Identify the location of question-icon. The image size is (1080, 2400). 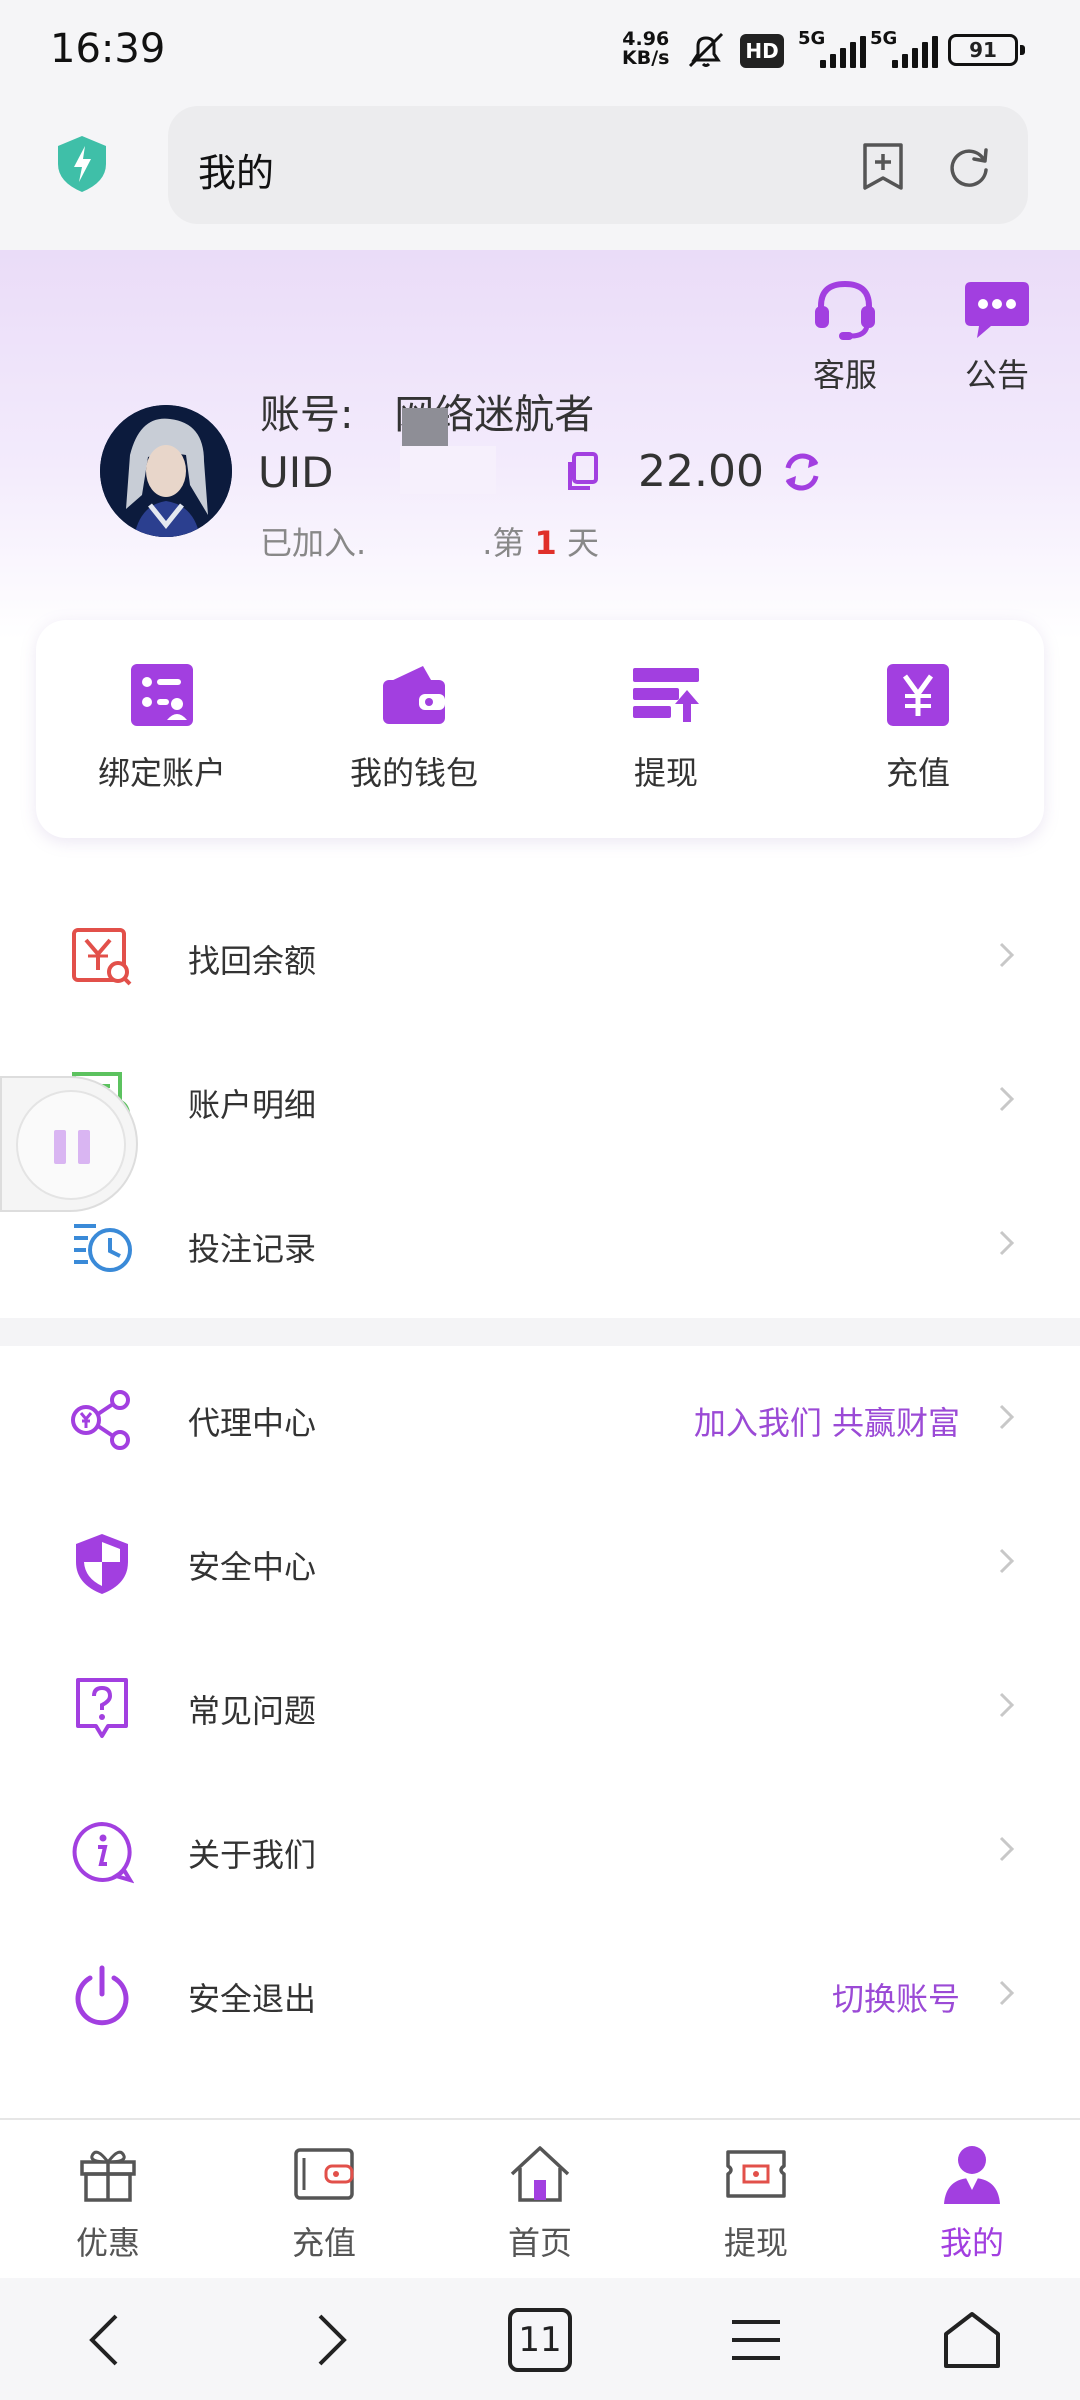
(102, 1708).